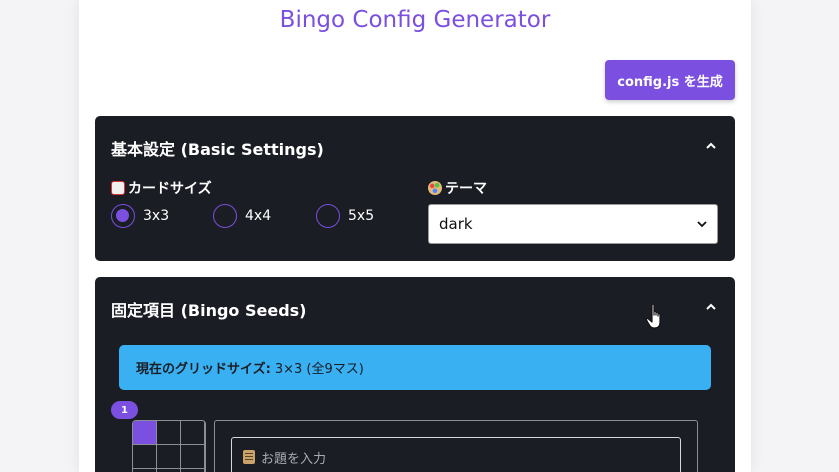 Image resolution: width=839 pixels, height=472 pixels. Describe the element at coordinates (156, 216) in the screenshot. I see `radio-label: 3x3` at that location.